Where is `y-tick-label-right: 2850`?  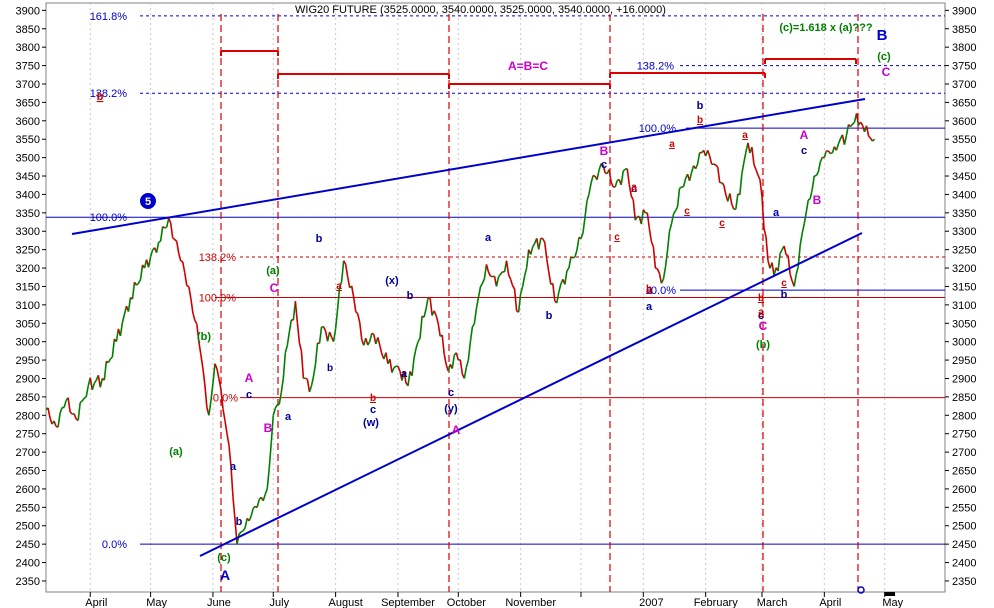 y-tick-label-right: 2850 is located at coordinates (964, 398).